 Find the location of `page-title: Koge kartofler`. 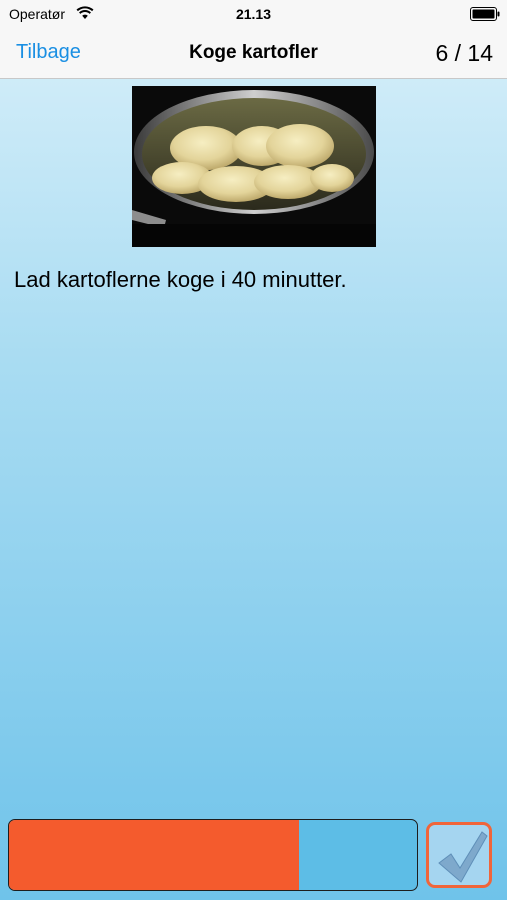

page-title: Koge kartofler is located at coordinates (253, 52).